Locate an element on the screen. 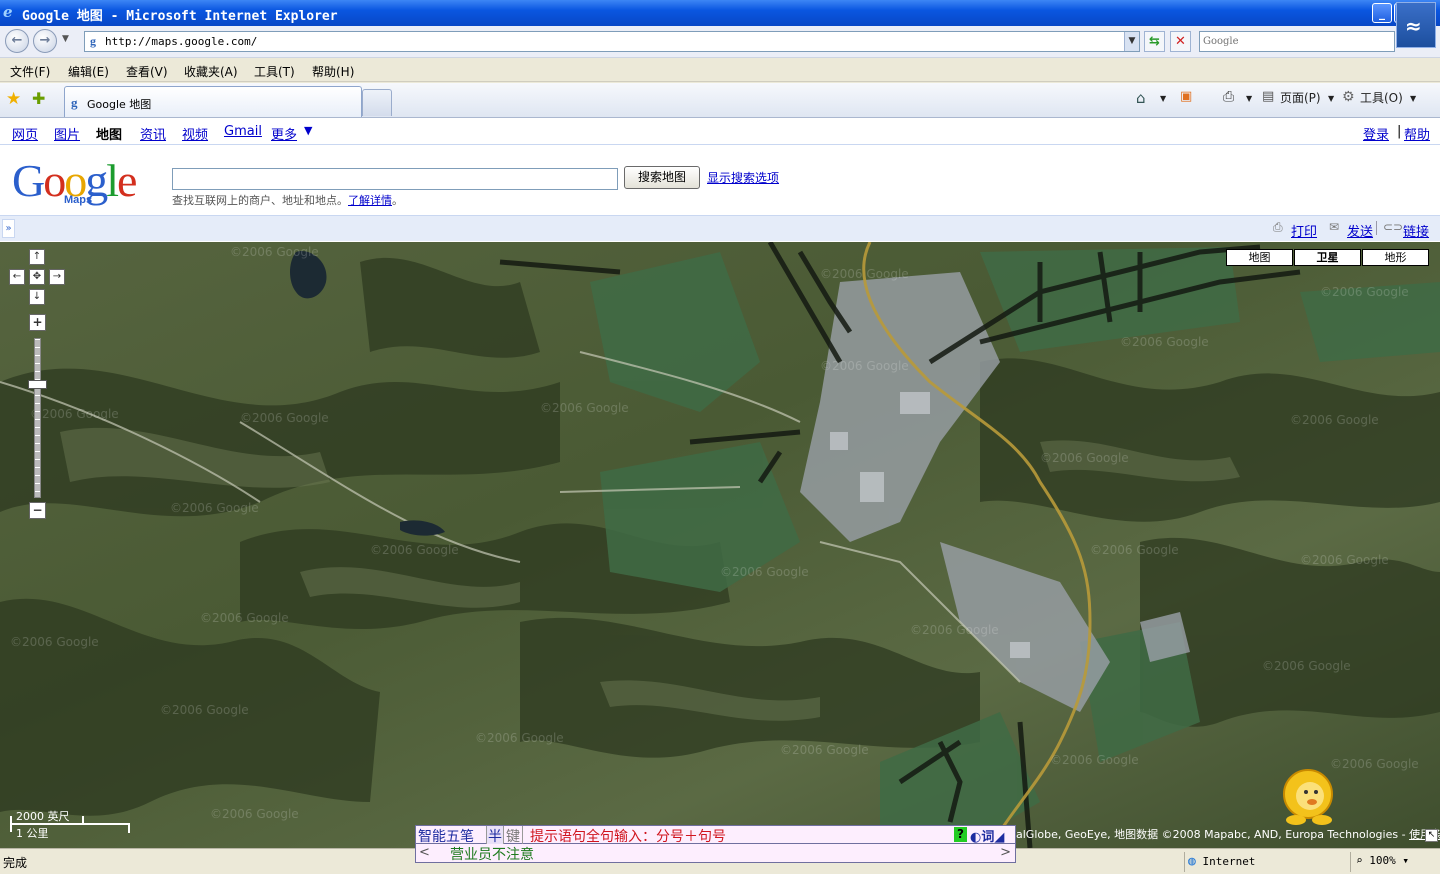  stop-button: ✕ is located at coordinates (1180, 41).